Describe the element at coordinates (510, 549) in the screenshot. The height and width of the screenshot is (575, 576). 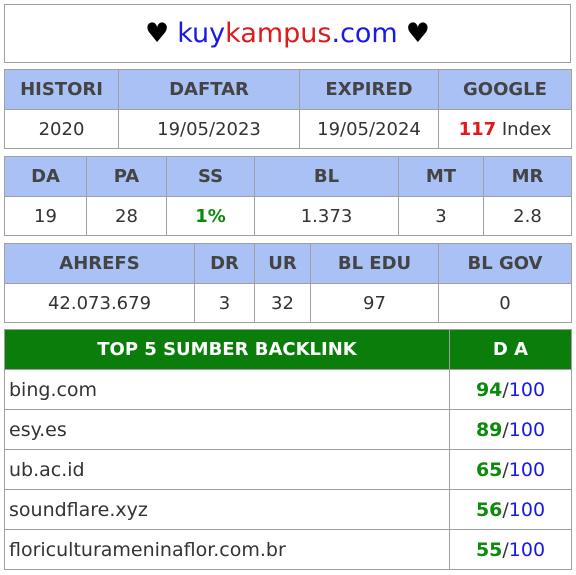
I see `backlink-da: 55/100` at that location.